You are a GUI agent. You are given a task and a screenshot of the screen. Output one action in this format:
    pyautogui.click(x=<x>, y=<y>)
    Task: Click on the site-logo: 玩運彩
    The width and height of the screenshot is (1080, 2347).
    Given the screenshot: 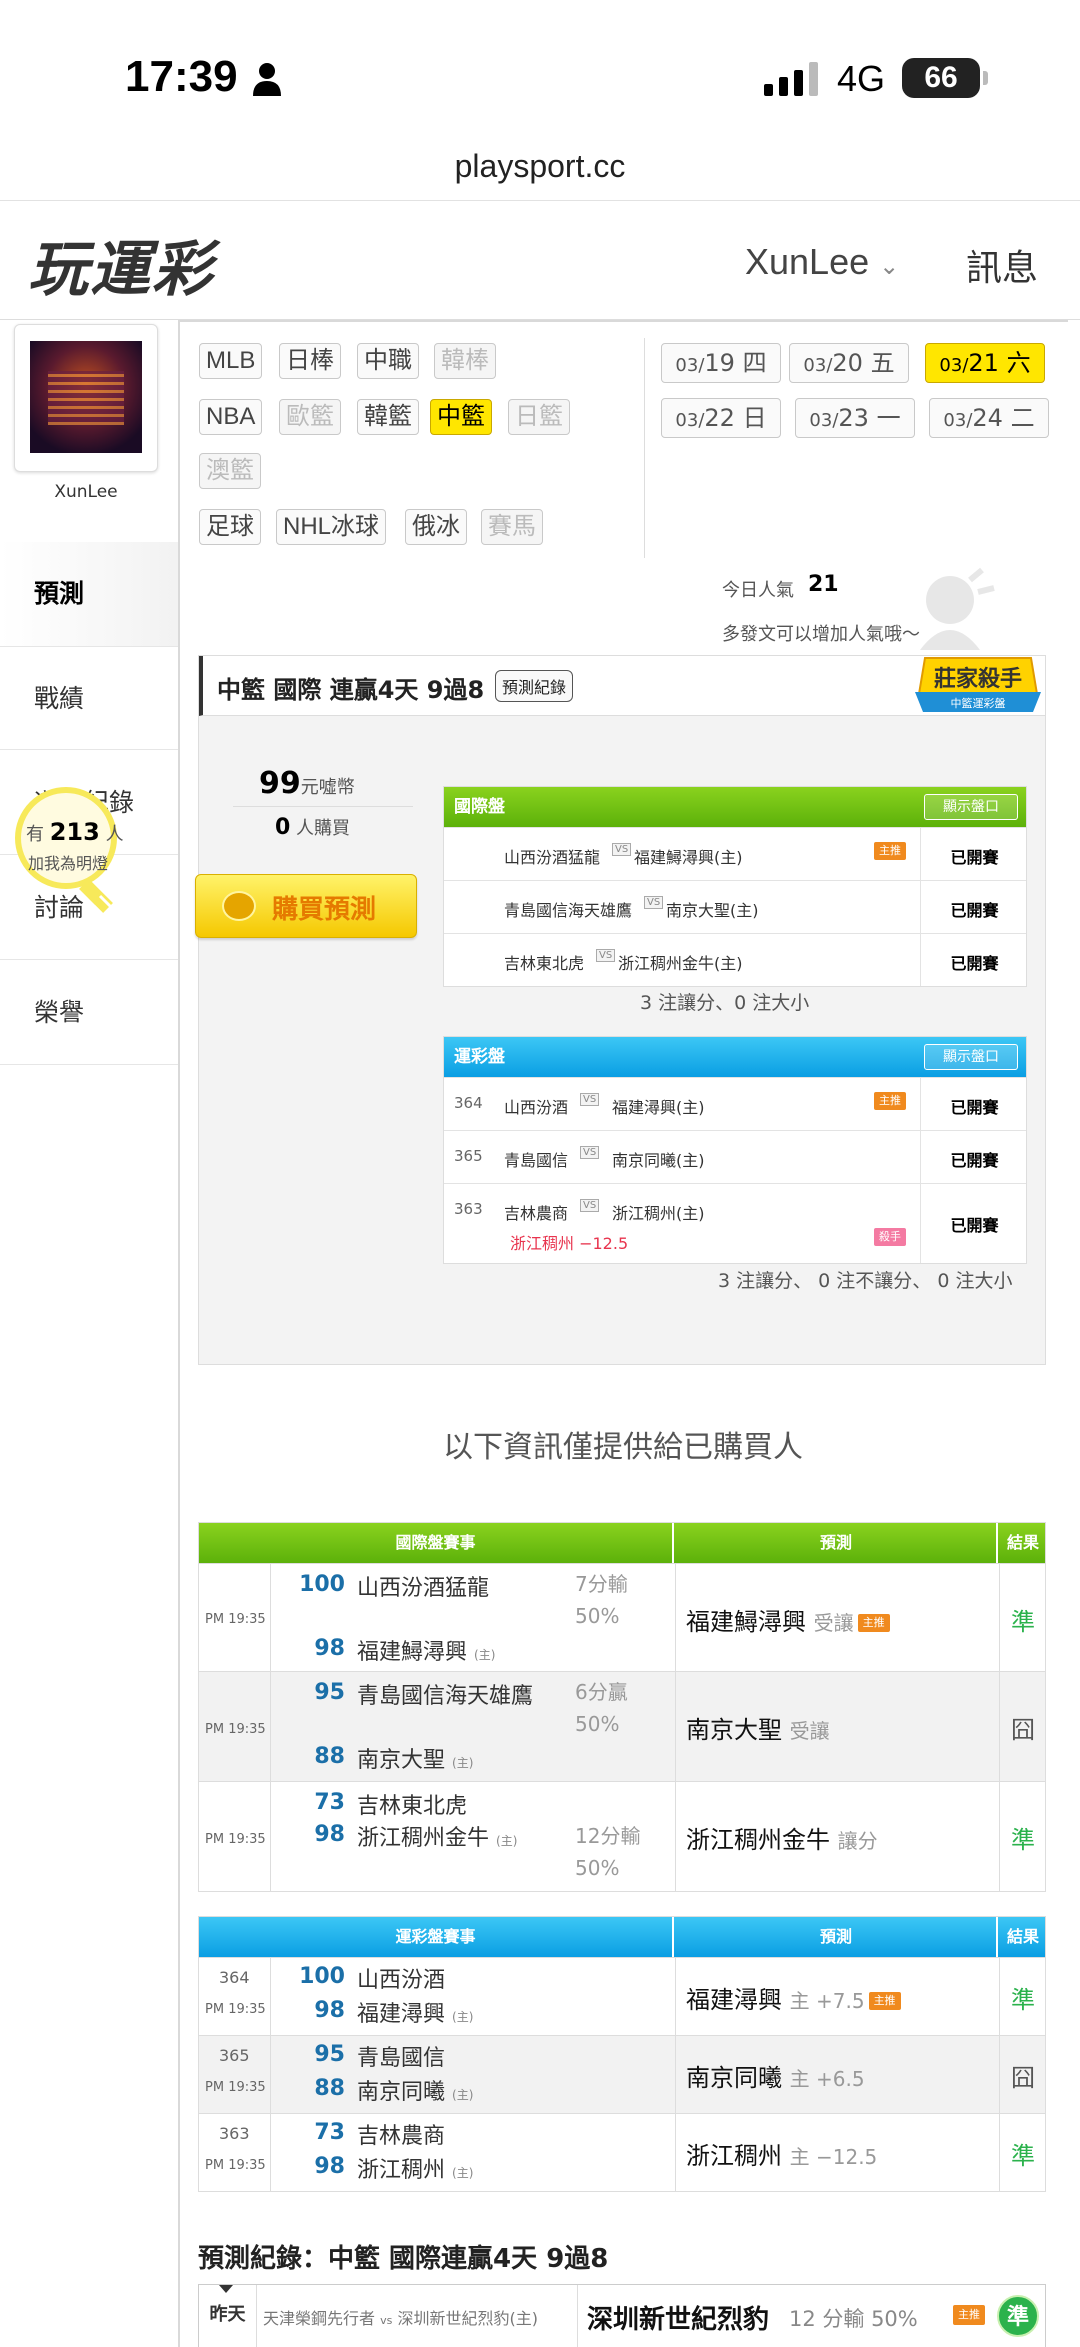 What is the action you would take?
    pyautogui.click(x=121, y=264)
    